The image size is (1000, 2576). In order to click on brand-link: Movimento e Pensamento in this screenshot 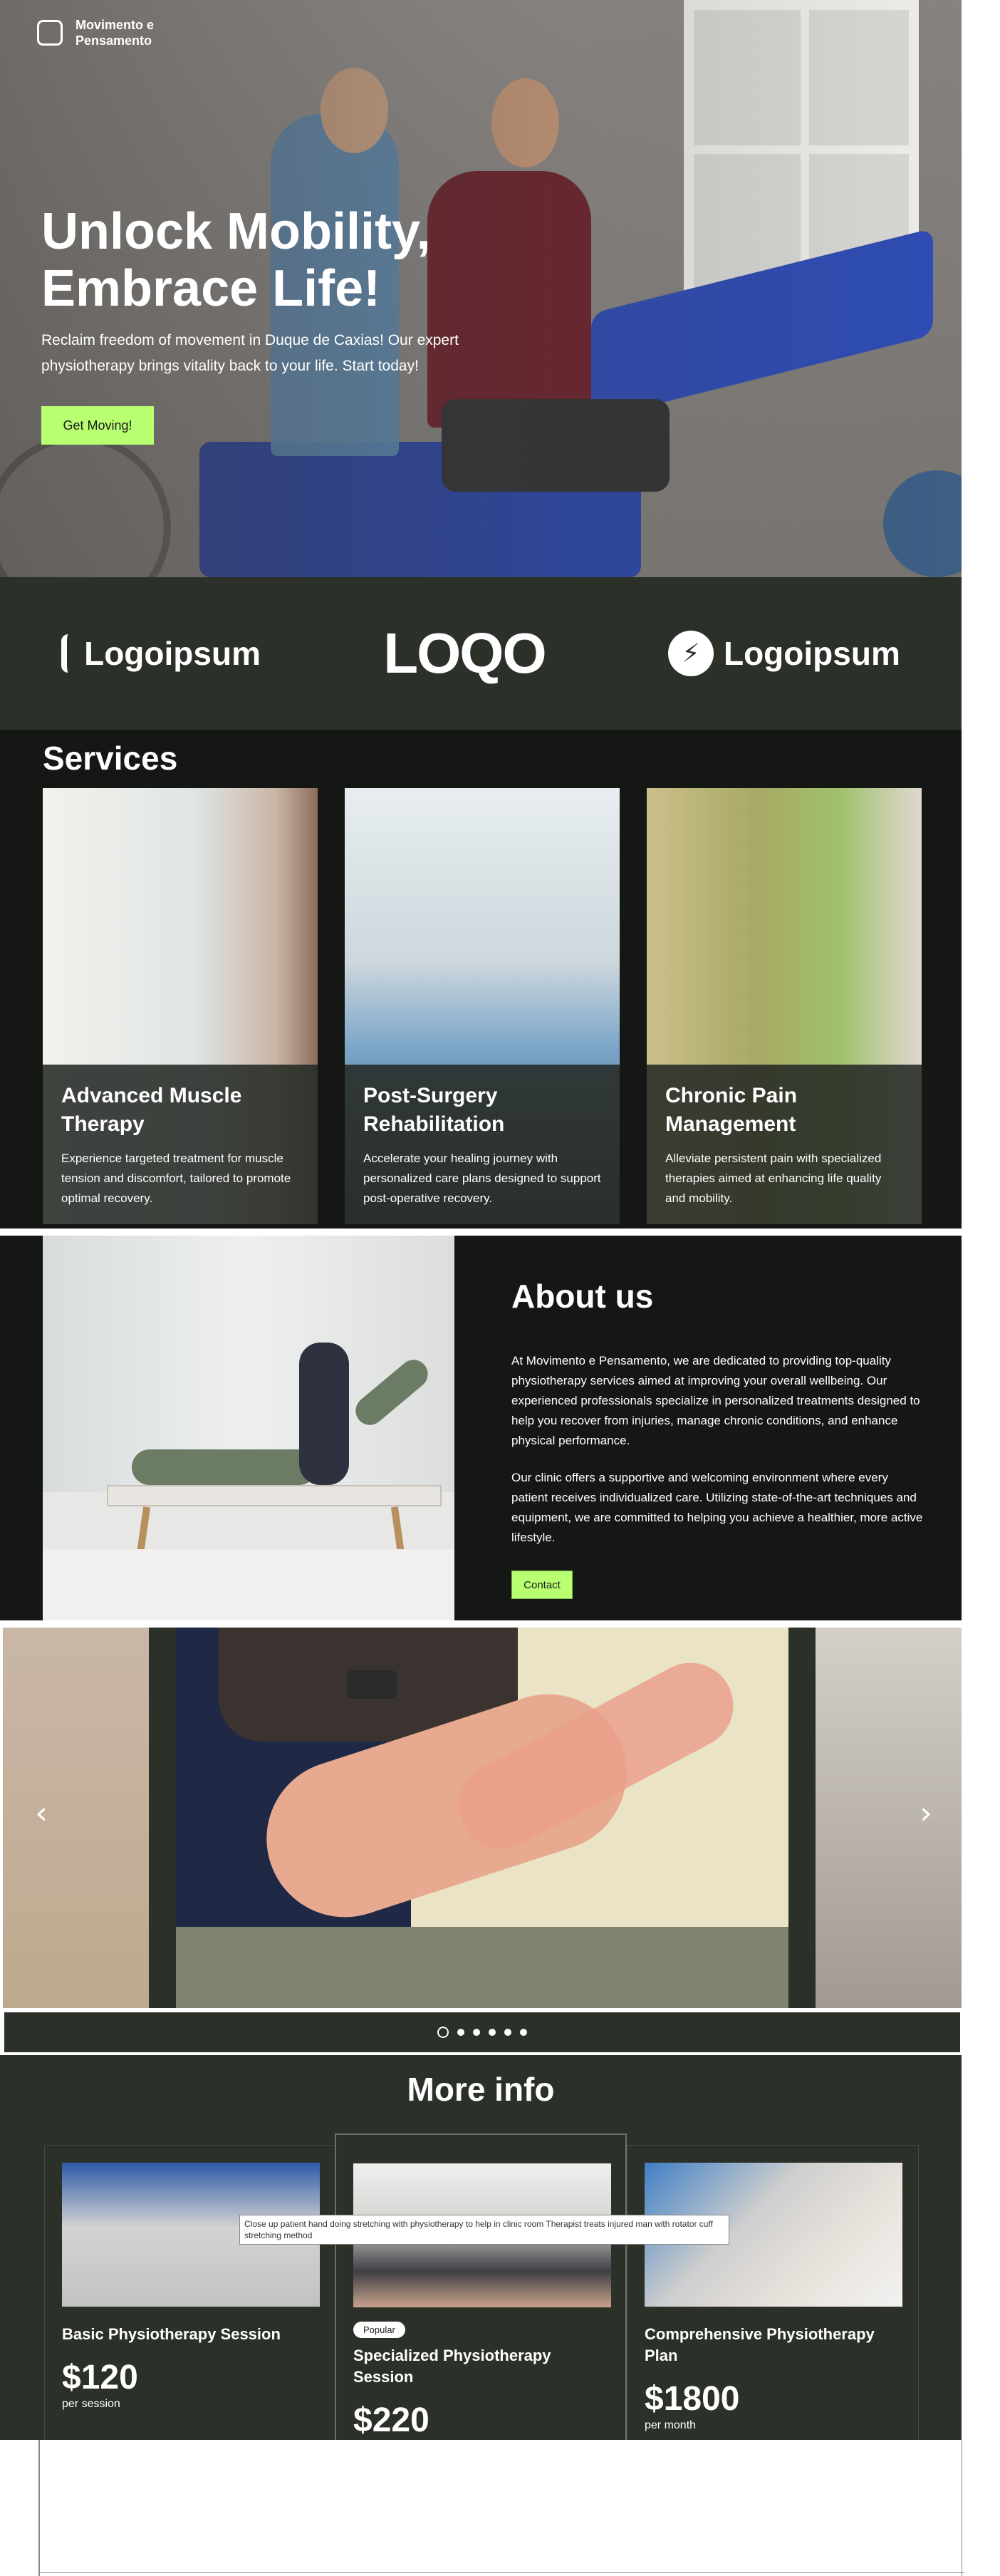, I will do `click(106, 32)`.